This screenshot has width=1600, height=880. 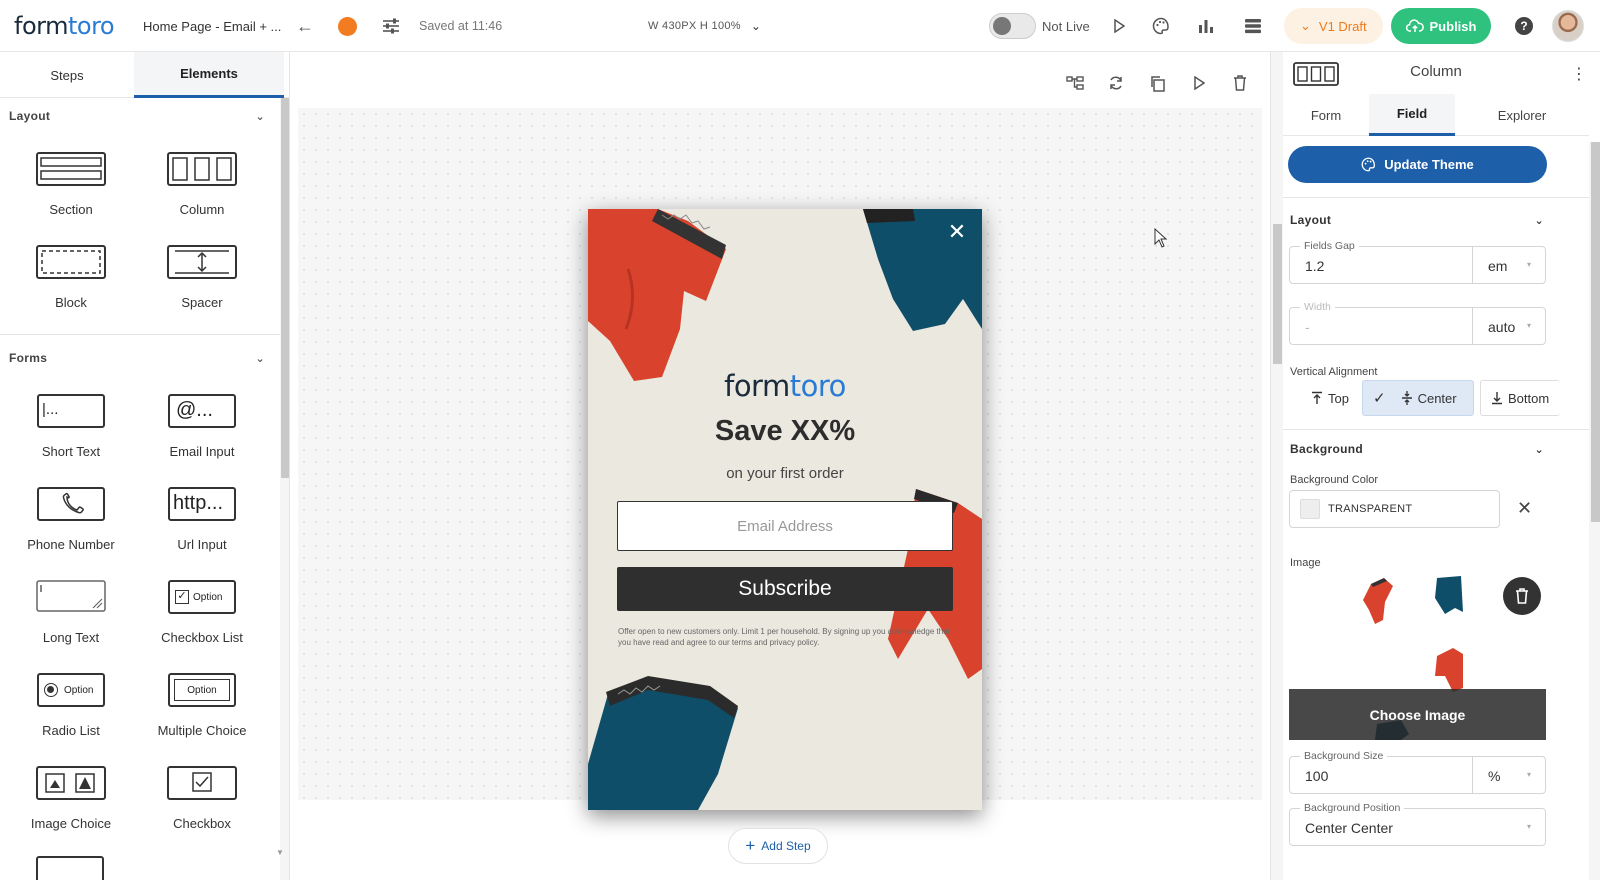 I want to click on list-view-icon, so click(x=1253, y=26).